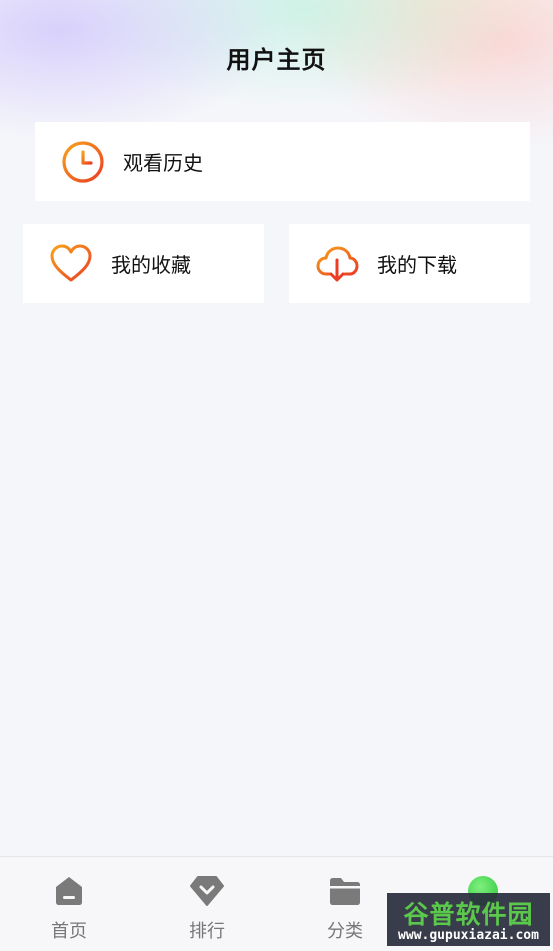  Describe the element at coordinates (282, 161) in the screenshot. I see `watch-history-card: 观看历史` at that location.